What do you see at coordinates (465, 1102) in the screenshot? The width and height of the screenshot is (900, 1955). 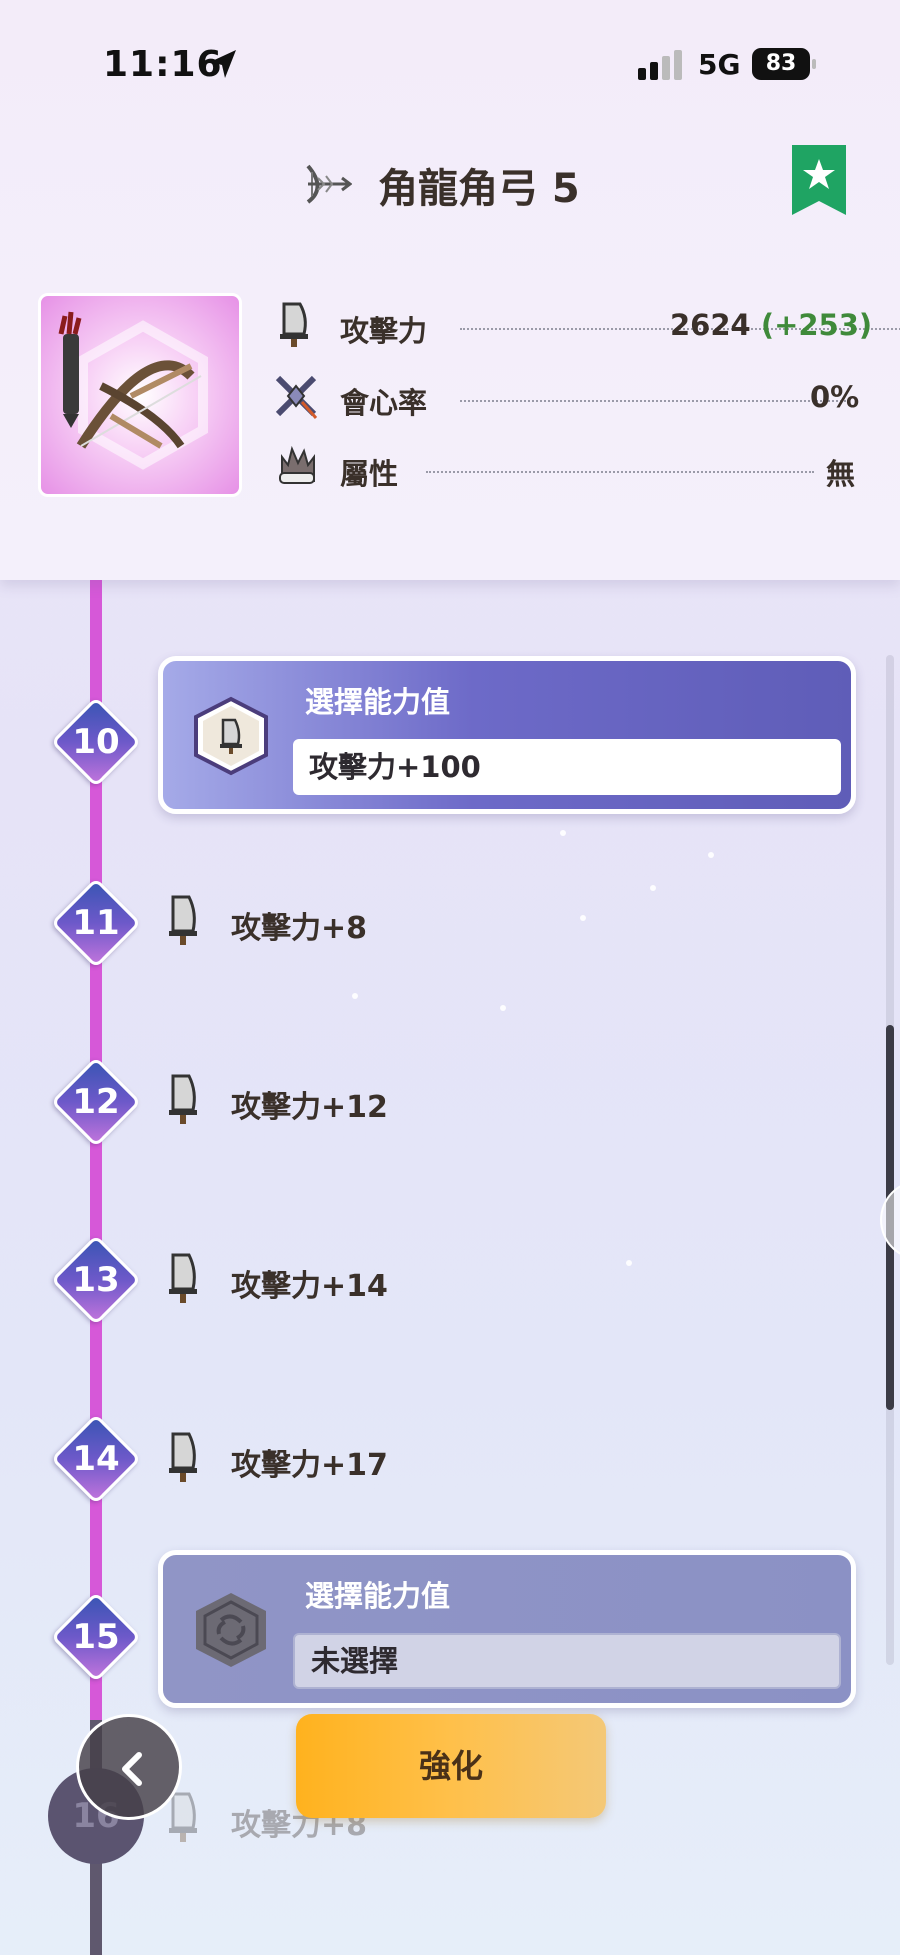 I see `level-reward-12: 攻擊力+12` at bounding box center [465, 1102].